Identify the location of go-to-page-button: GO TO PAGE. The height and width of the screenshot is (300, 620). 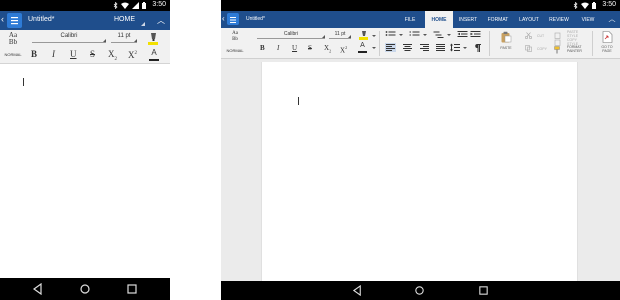
(607, 42).